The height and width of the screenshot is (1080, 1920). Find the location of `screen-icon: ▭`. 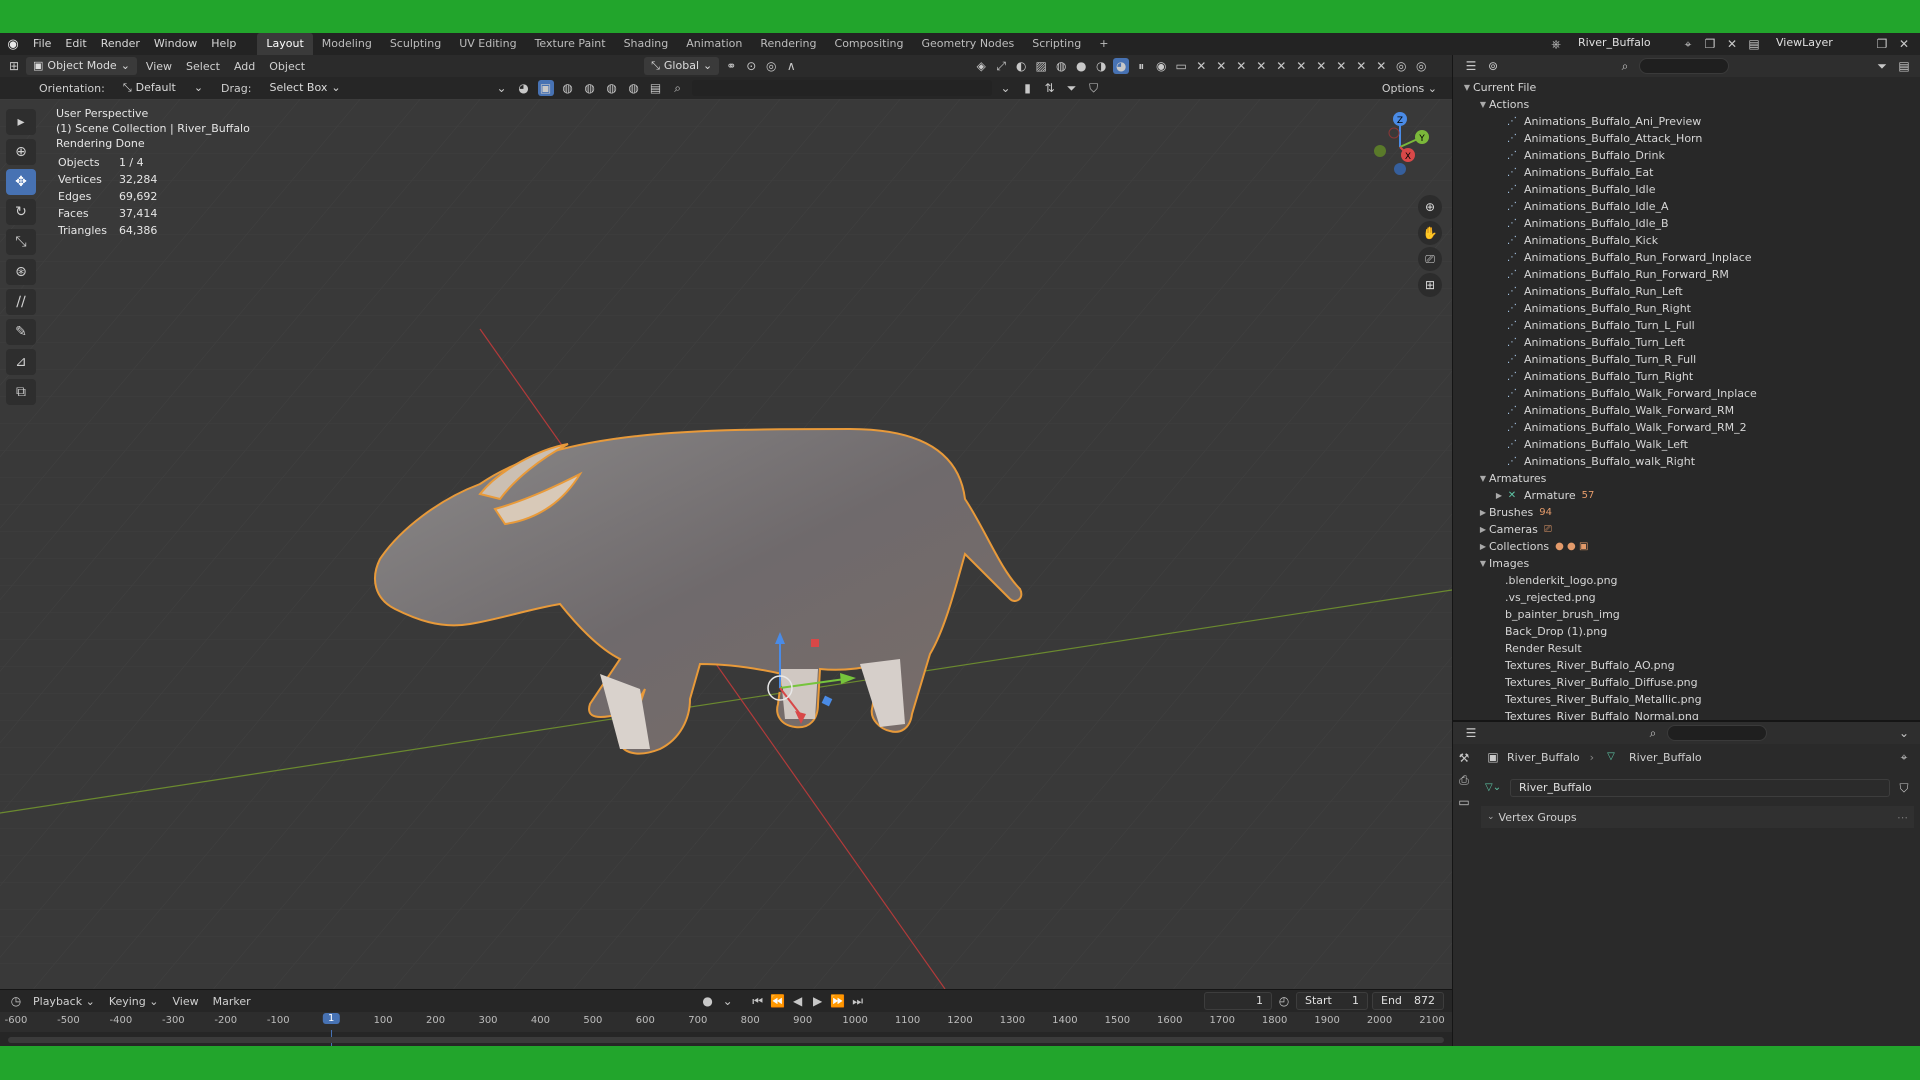

screen-icon: ▭ is located at coordinates (1181, 66).